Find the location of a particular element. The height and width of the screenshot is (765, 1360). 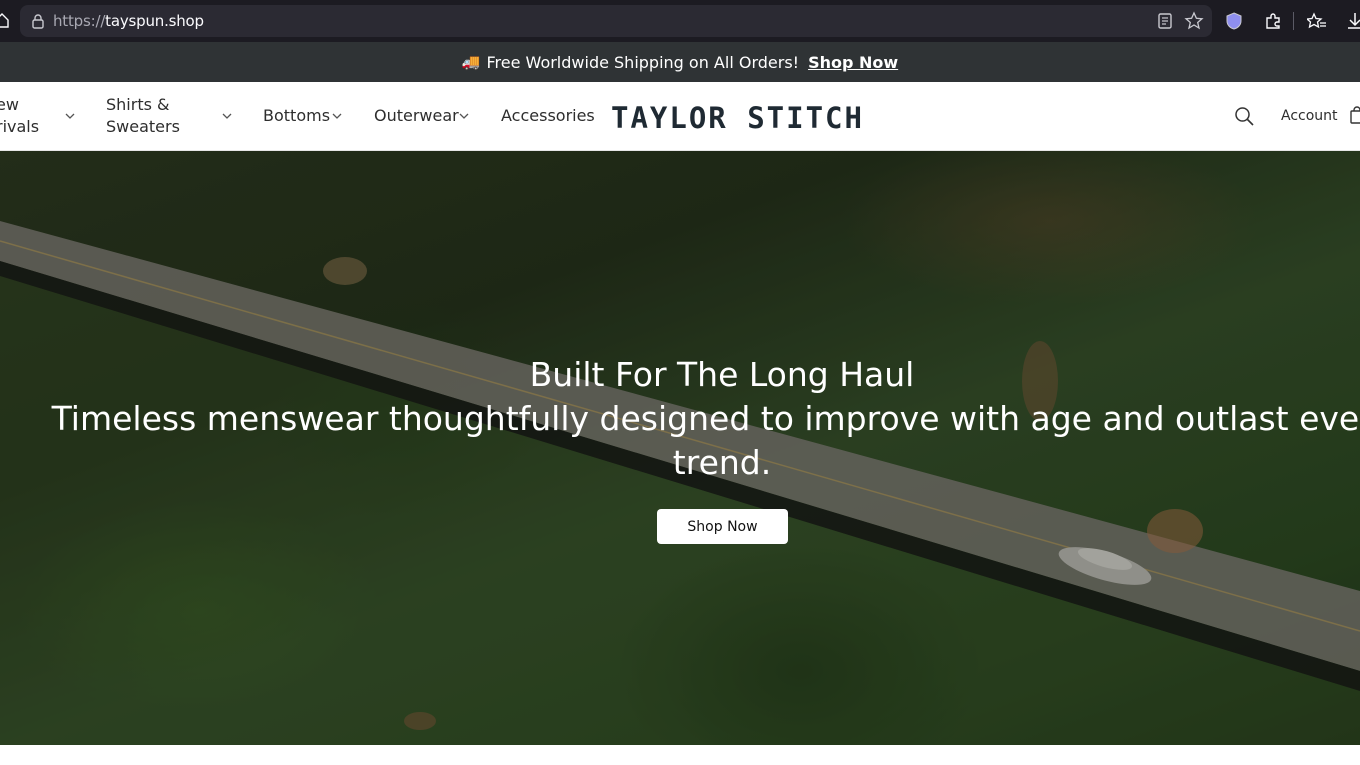

download-icon is located at coordinates (1352, 21).